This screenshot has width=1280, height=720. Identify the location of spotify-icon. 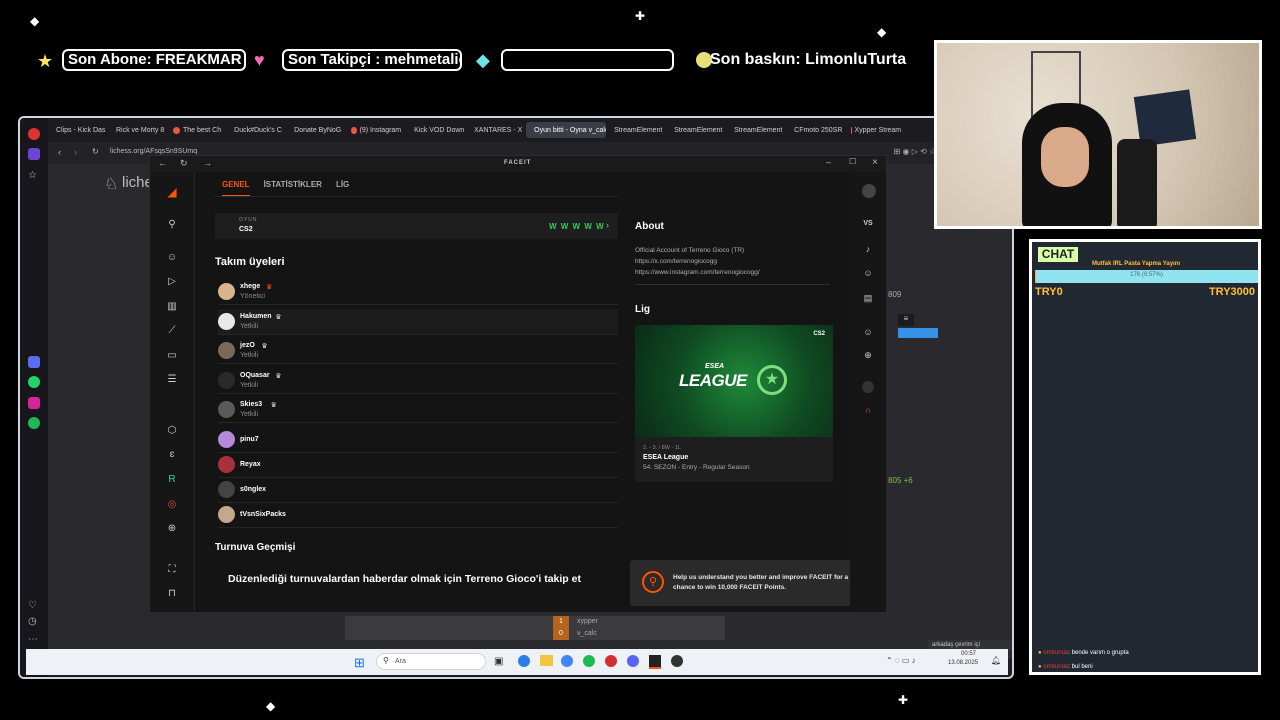
(34, 423).